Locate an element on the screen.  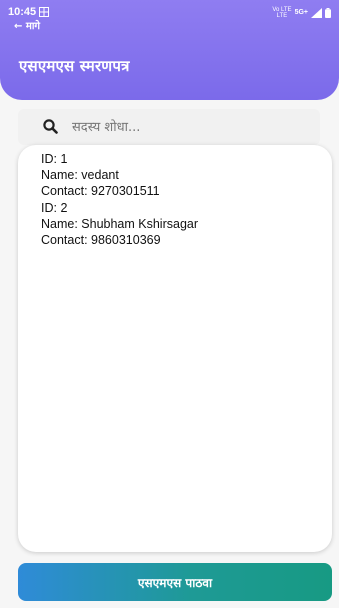
signal-icon is located at coordinates (316, 13).